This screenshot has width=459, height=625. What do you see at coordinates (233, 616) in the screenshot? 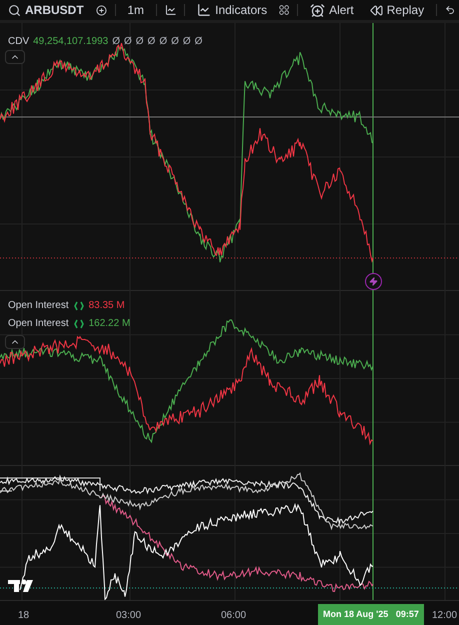
I see `time-label: 06:00` at bounding box center [233, 616].